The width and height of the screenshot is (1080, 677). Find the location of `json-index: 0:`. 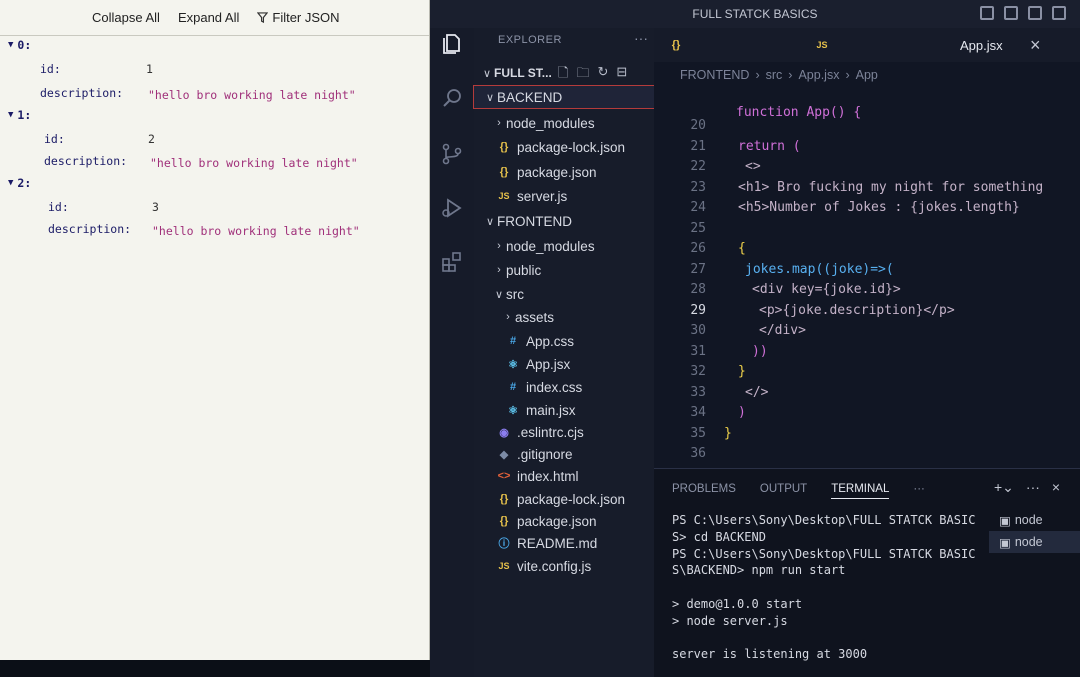

json-index: 0: is located at coordinates (24, 45).